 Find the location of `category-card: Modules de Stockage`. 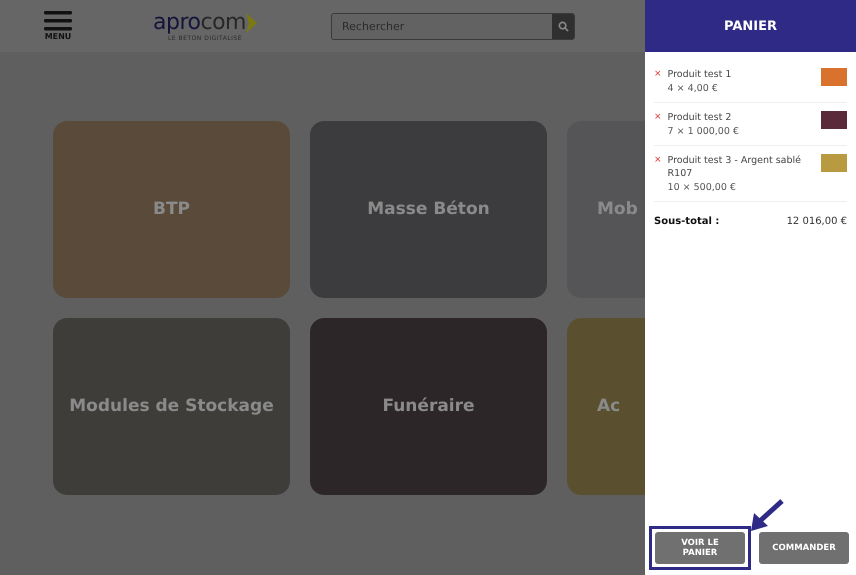

category-card: Modules de Stockage is located at coordinates (171, 406).